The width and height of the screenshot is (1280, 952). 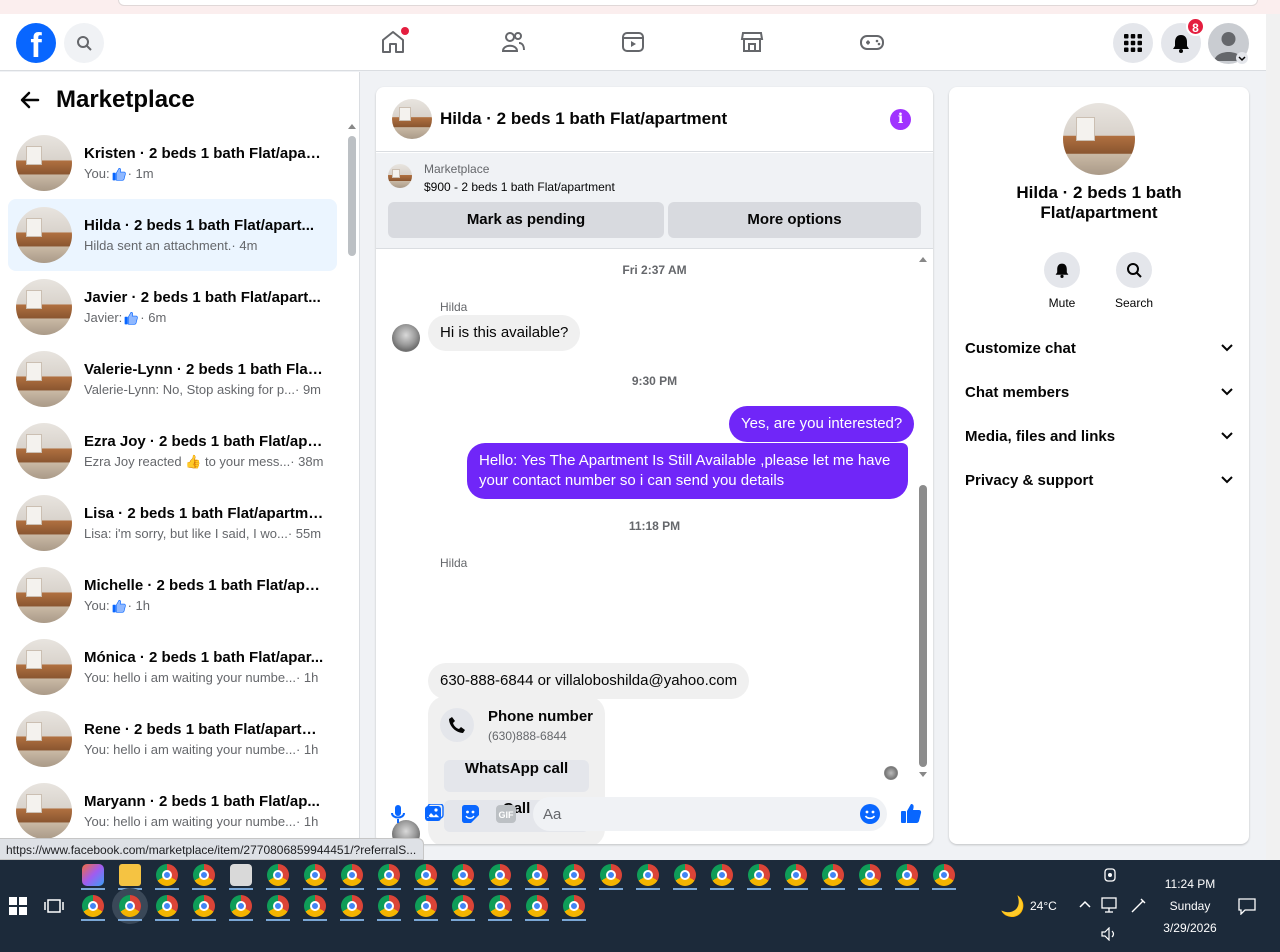 What do you see at coordinates (470, 814) in the screenshot?
I see `sticker-button` at bounding box center [470, 814].